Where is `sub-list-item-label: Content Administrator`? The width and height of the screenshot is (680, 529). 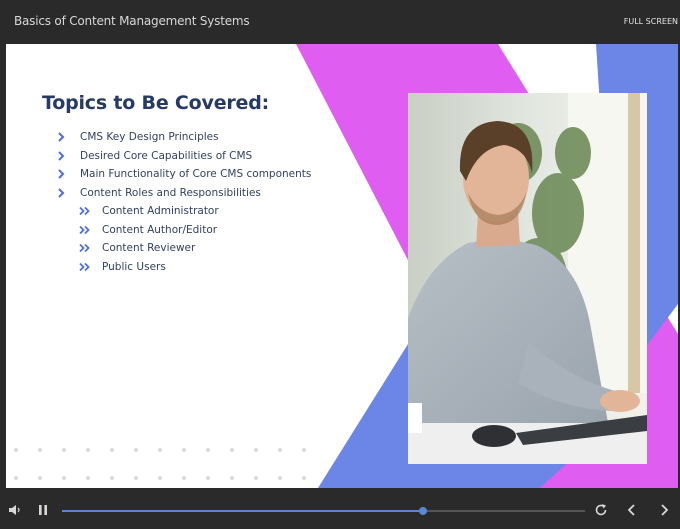
sub-list-item-label: Content Administrator is located at coordinates (160, 211).